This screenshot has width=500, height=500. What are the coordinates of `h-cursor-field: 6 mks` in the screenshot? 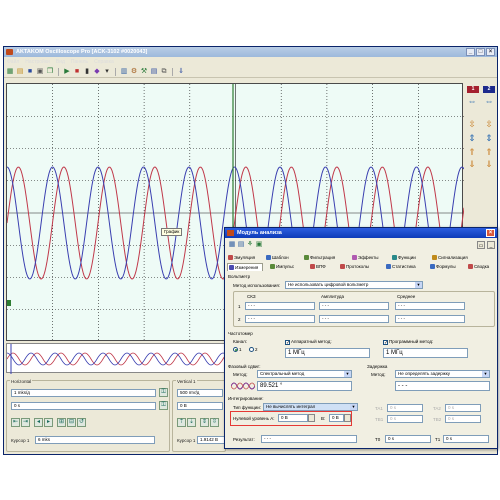 It's located at (95, 440).